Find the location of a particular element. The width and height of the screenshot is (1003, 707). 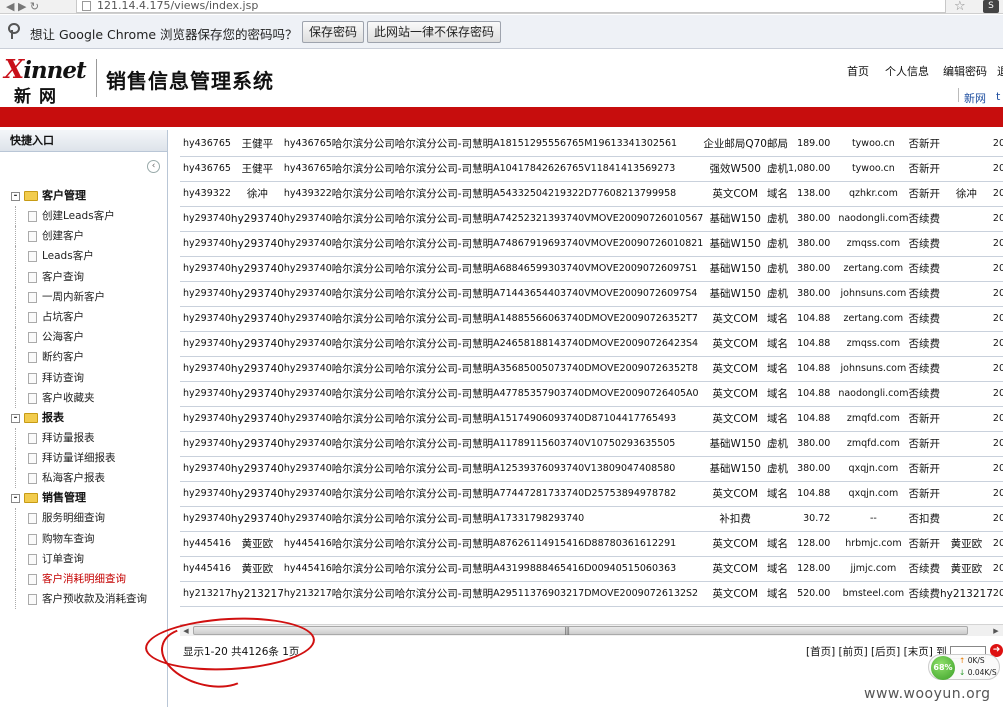

extension-icon: S is located at coordinates (991, 6).